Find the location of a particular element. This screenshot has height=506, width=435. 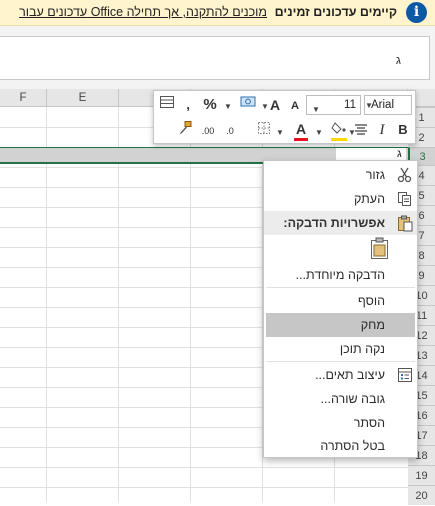

column-header-E: E is located at coordinates (83, 98).